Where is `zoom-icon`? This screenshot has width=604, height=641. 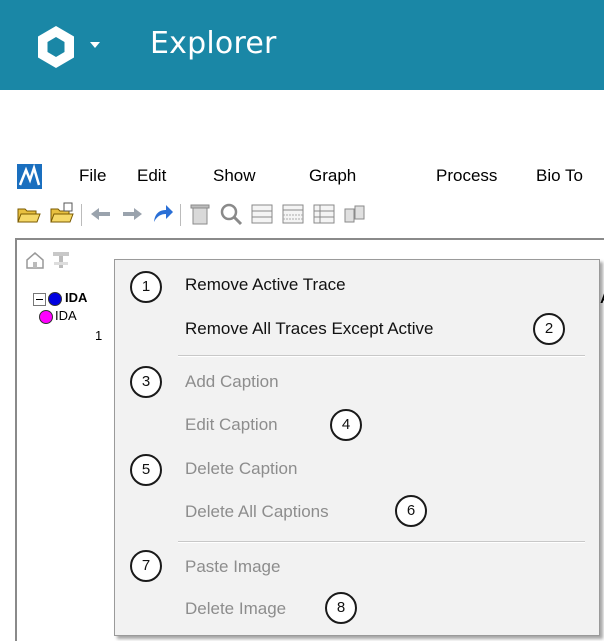
zoom-icon is located at coordinates (231, 214).